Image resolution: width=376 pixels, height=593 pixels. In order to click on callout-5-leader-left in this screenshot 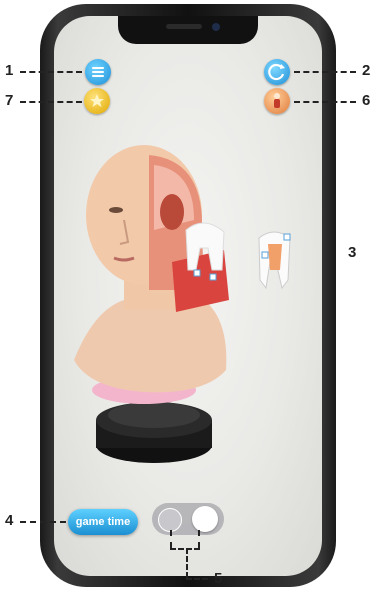, I will do `click(171, 539)`.